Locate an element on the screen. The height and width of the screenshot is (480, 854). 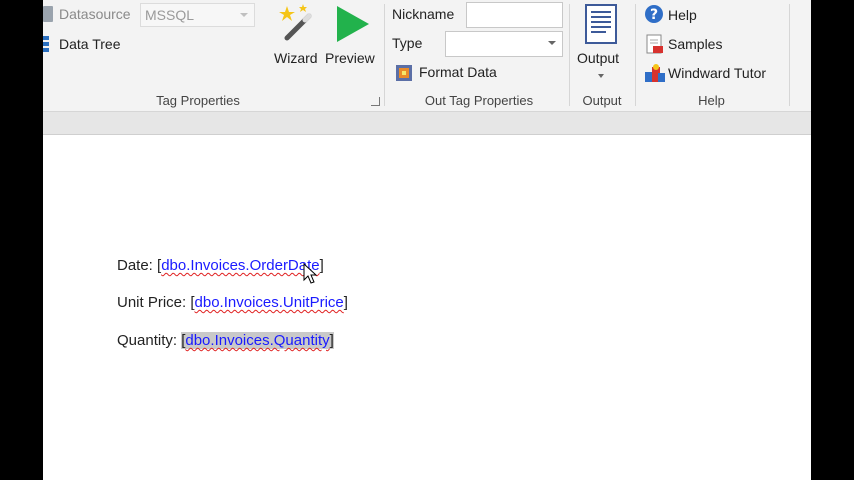
tag-properties-group-label: Tag Properties is located at coordinates (198, 100).